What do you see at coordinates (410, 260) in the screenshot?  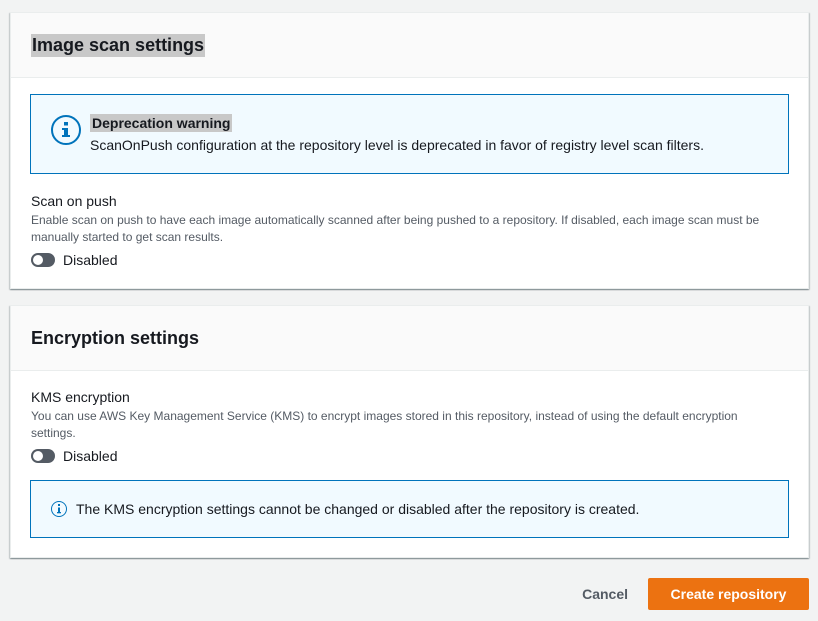 I see `scan-on-push-toggle-row: Disabled` at bounding box center [410, 260].